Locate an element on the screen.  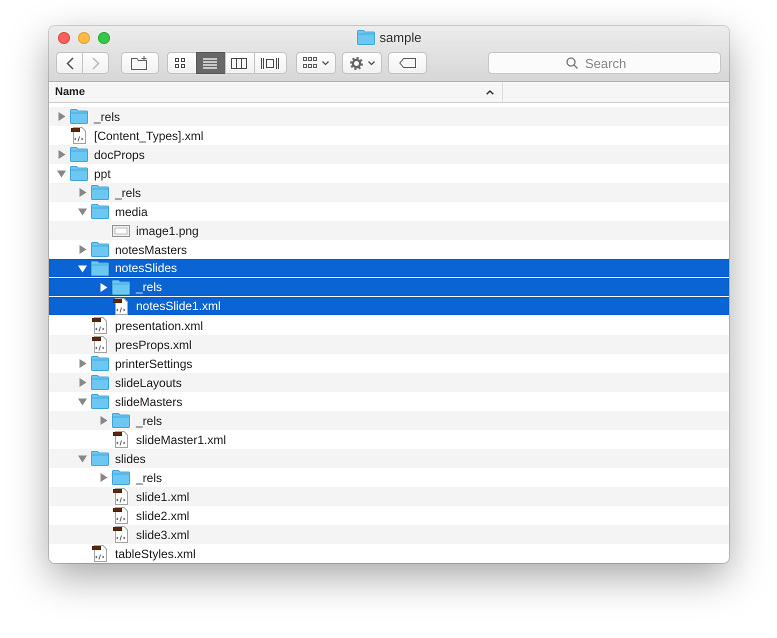
list-view-button is located at coordinates (211, 63).